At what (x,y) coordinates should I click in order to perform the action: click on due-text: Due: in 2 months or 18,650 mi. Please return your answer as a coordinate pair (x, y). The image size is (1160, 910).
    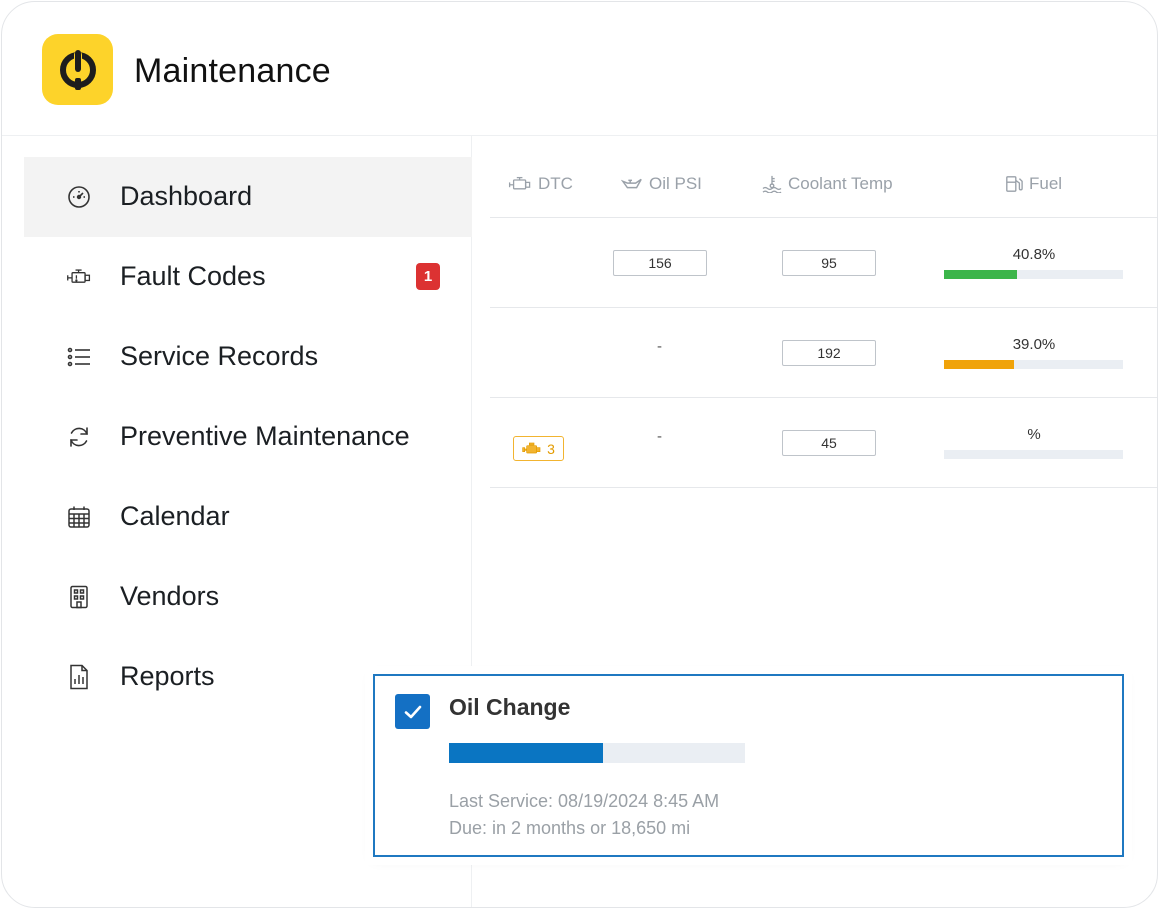
    Looking at the image, I should click on (570, 828).